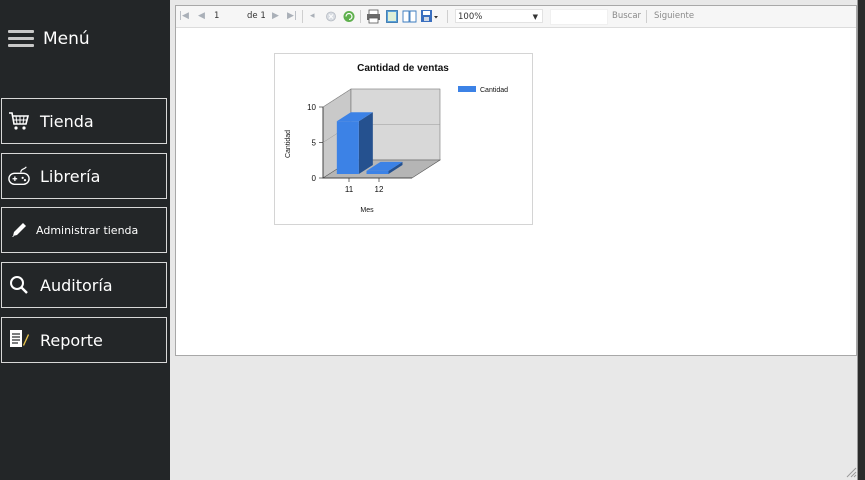  What do you see at coordinates (184, 16) in the screenshot?
I see `first-page-icon: |◀` at bounding box center [184, 16].